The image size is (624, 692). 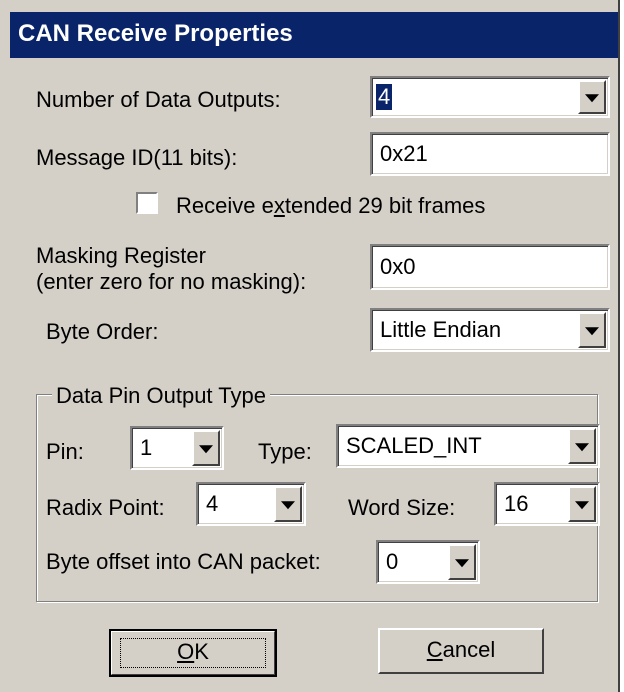 I want to click on type-dropdown-button, so click(x=582, y=446).